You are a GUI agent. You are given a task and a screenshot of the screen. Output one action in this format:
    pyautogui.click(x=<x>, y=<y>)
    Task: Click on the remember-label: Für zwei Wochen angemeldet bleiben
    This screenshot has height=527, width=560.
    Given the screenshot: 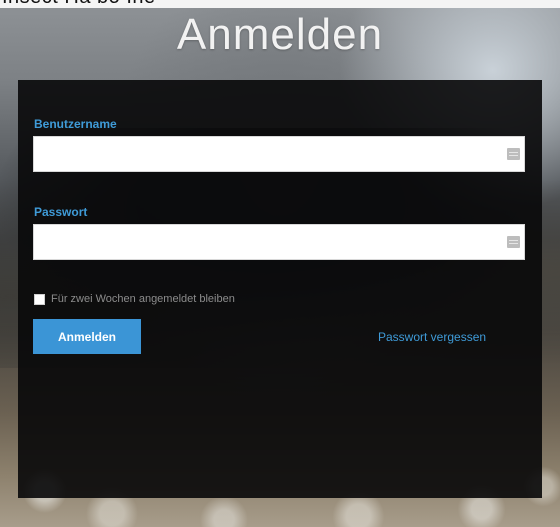 What is the action you would take?
    pyautogui.click(x=143, y=299)
    